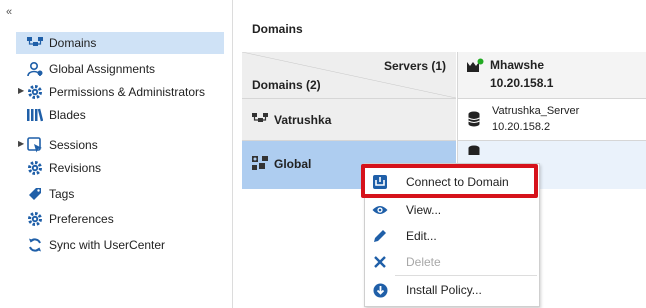 Image resolution: width=646 pixels, height=308 pixels. I want to click on sidebar-item-permissions-administrators: ▶ Permissions & Administrators, so click(120, 92).